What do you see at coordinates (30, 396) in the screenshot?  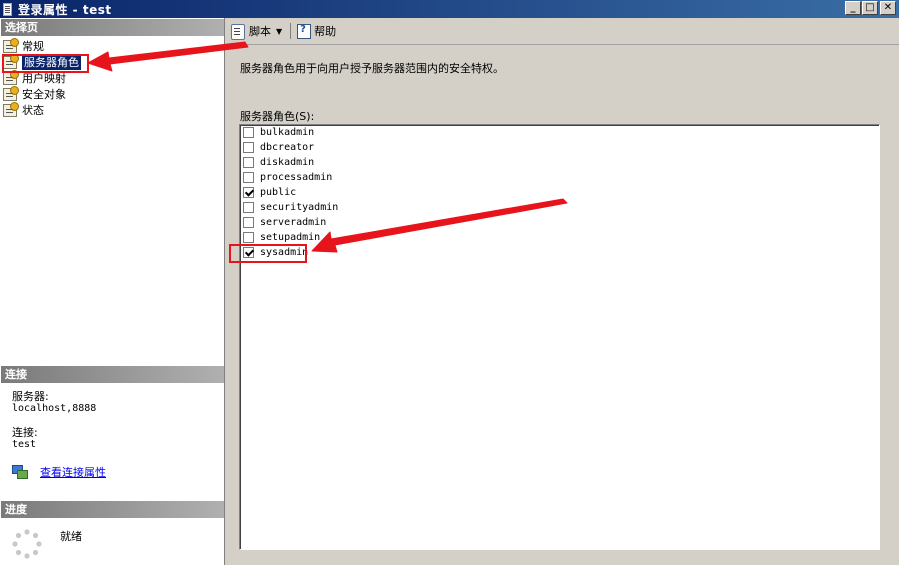 I see `server-label: 服务器:` at bounding box center [30, 396].